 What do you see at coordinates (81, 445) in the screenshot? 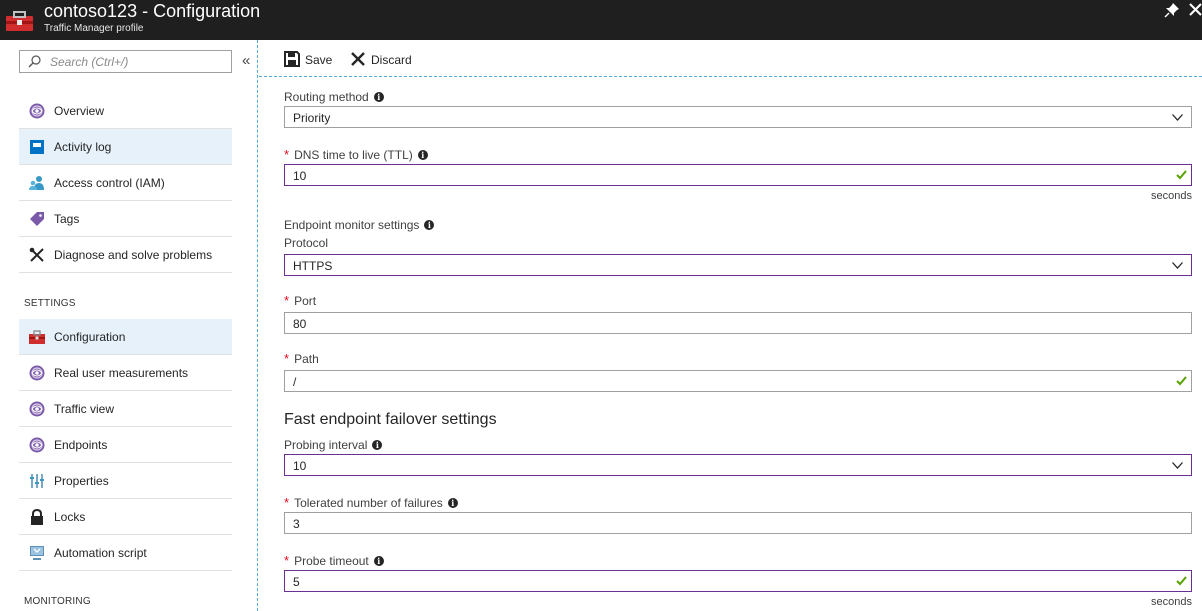
I see `sidebar-item-label: Endpoints` at bounding box center [81, 445].